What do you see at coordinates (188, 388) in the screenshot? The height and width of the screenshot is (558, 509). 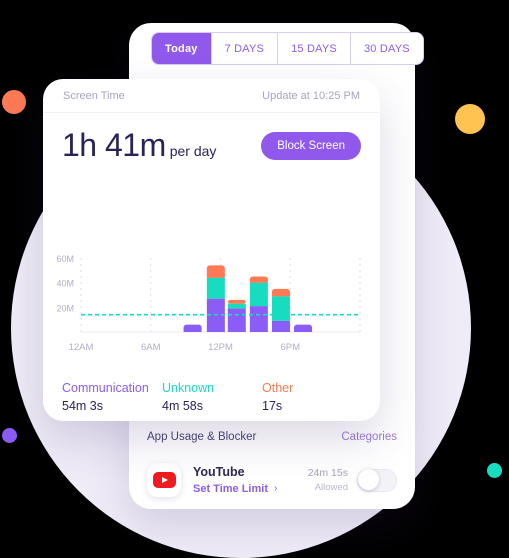 I see `legend-label: Unknown` at bounding box center [188, 388].